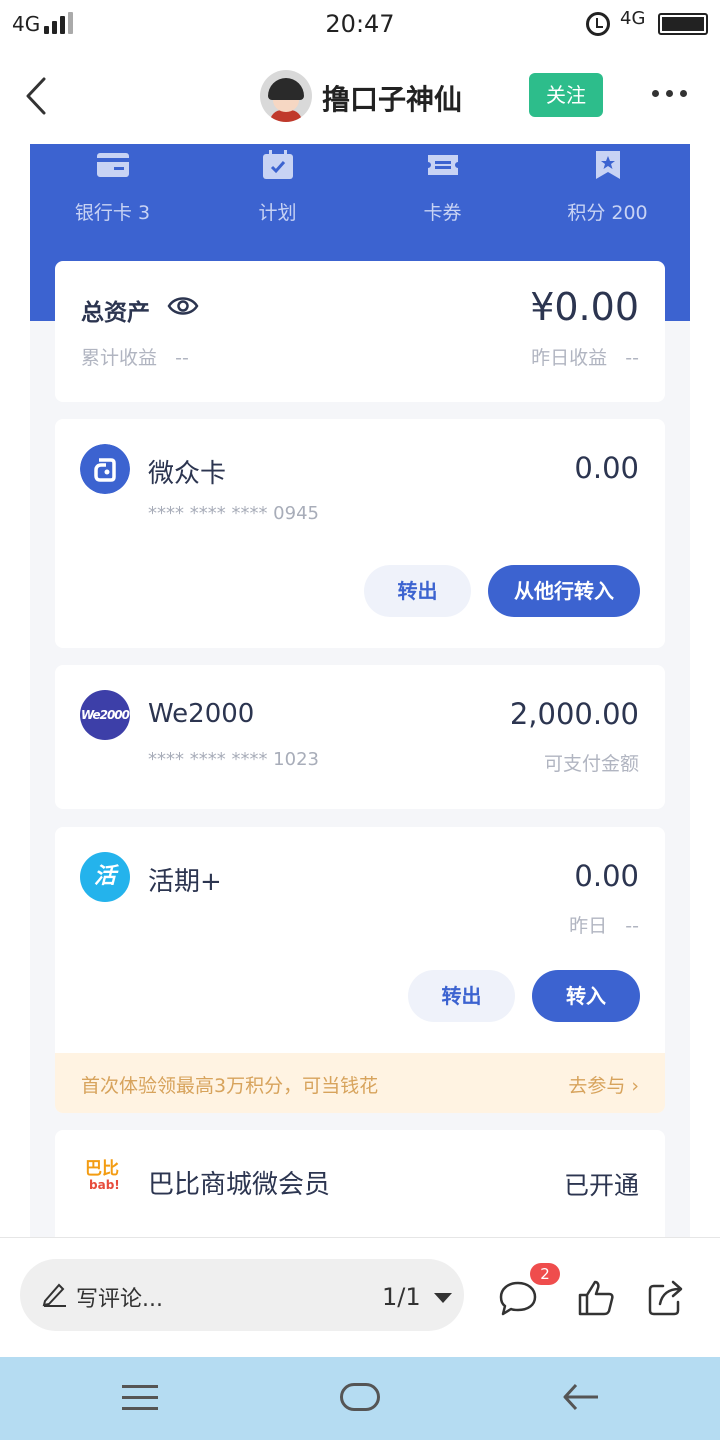 The height and width of the screenshot is (1440, 720). What do you see at coordinates (442, 213) in the screenshot?
I see `nav-label: 卡券` at bounding box center [442, 213].